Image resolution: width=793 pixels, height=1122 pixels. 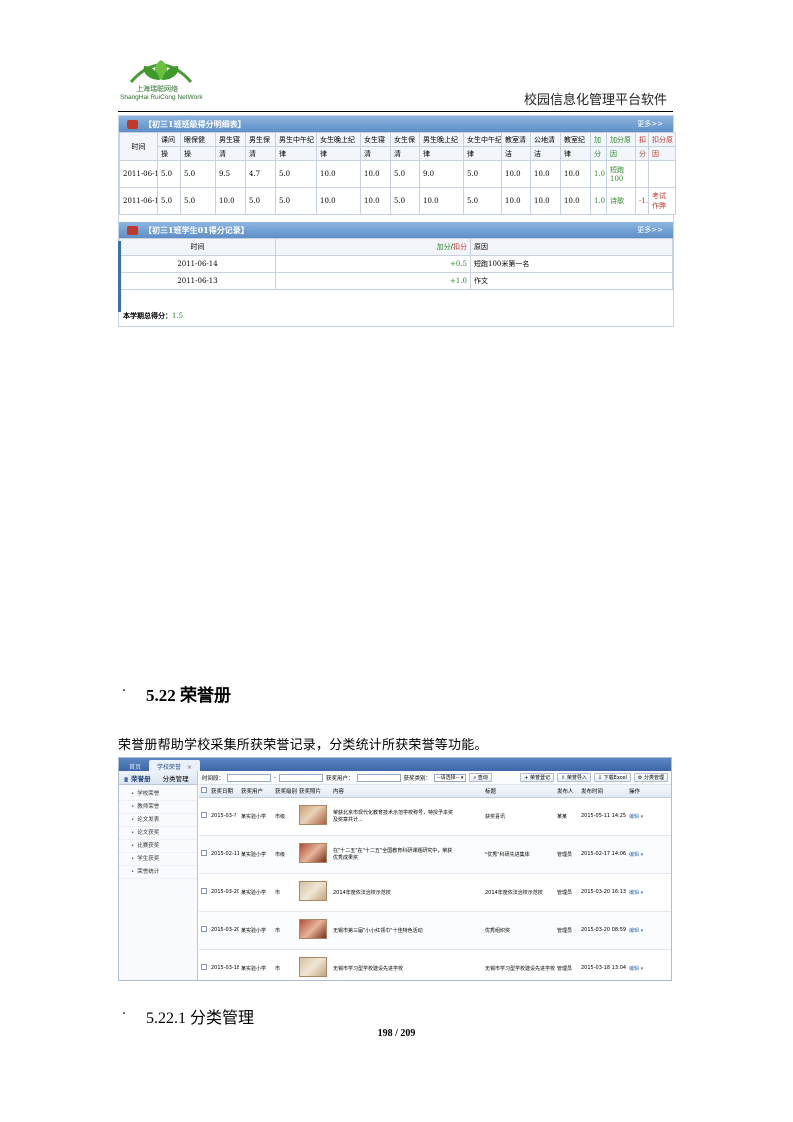 I want to click on tab-bar: 首页 学校荣誉 ×, so click(x=395, y=764).